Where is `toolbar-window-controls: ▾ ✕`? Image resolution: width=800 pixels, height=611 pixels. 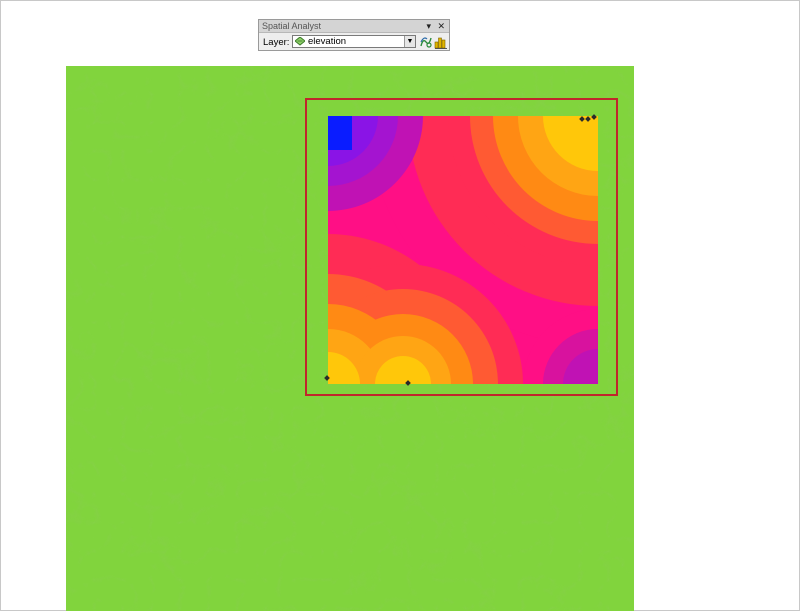
toolbar-window-controls: ▾ ✕ is located at coordinates (436, 26).